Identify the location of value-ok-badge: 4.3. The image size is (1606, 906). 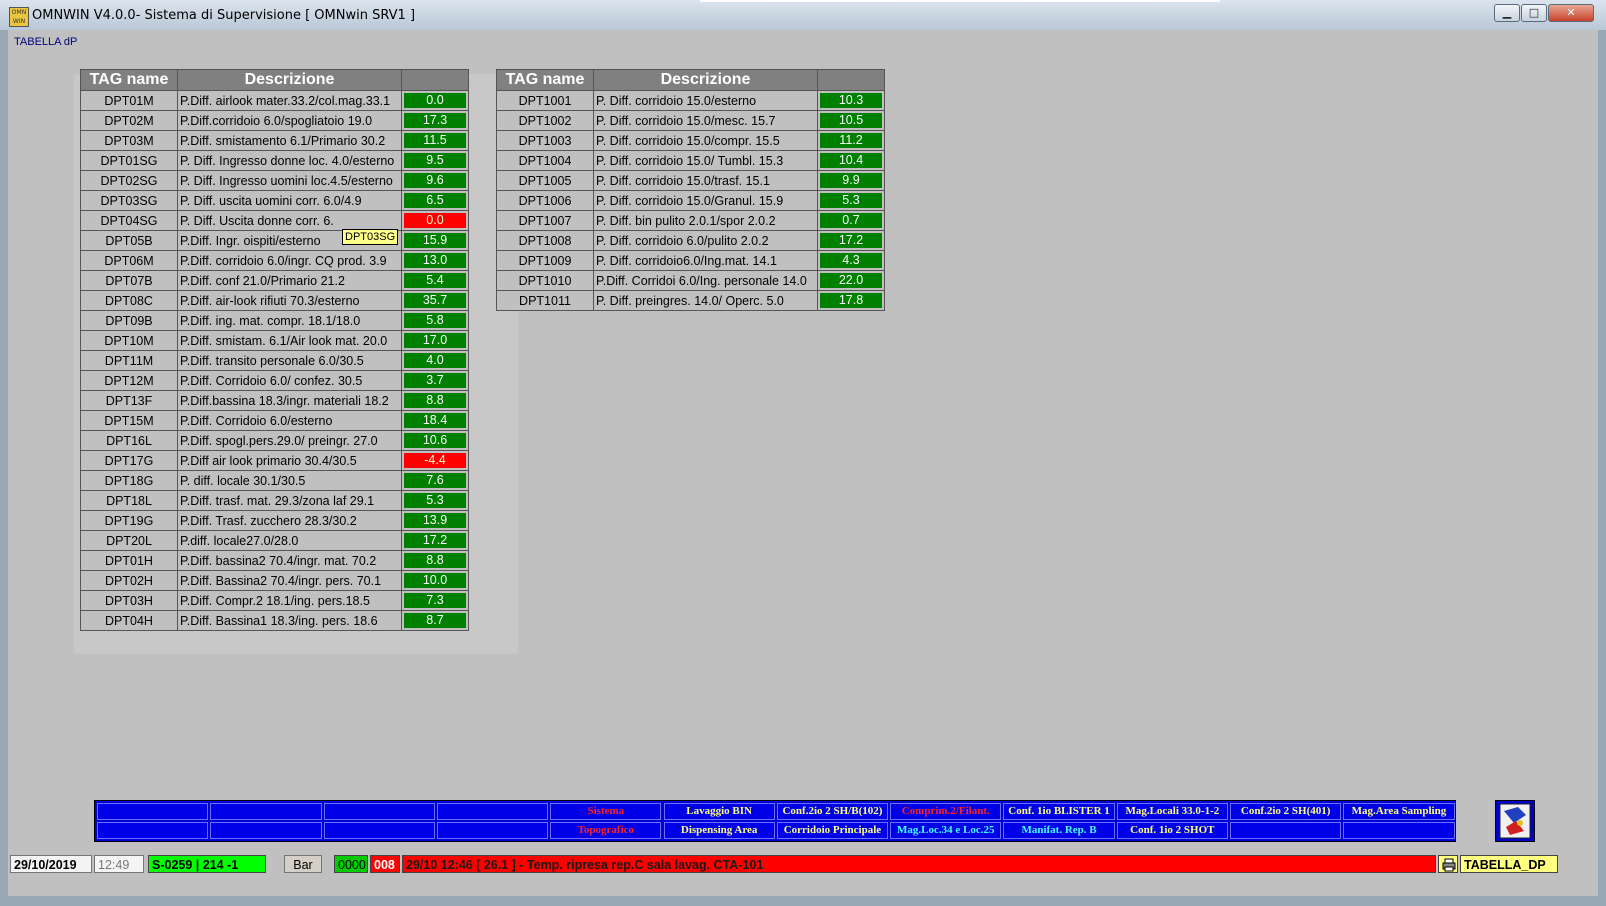
(851, 260).